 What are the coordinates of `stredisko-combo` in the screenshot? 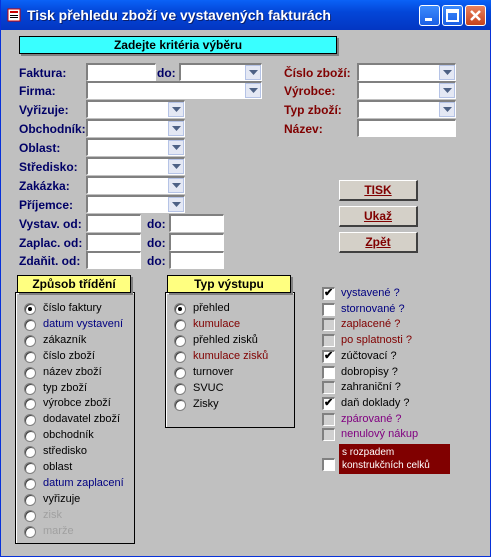 It's located at (135, 166).